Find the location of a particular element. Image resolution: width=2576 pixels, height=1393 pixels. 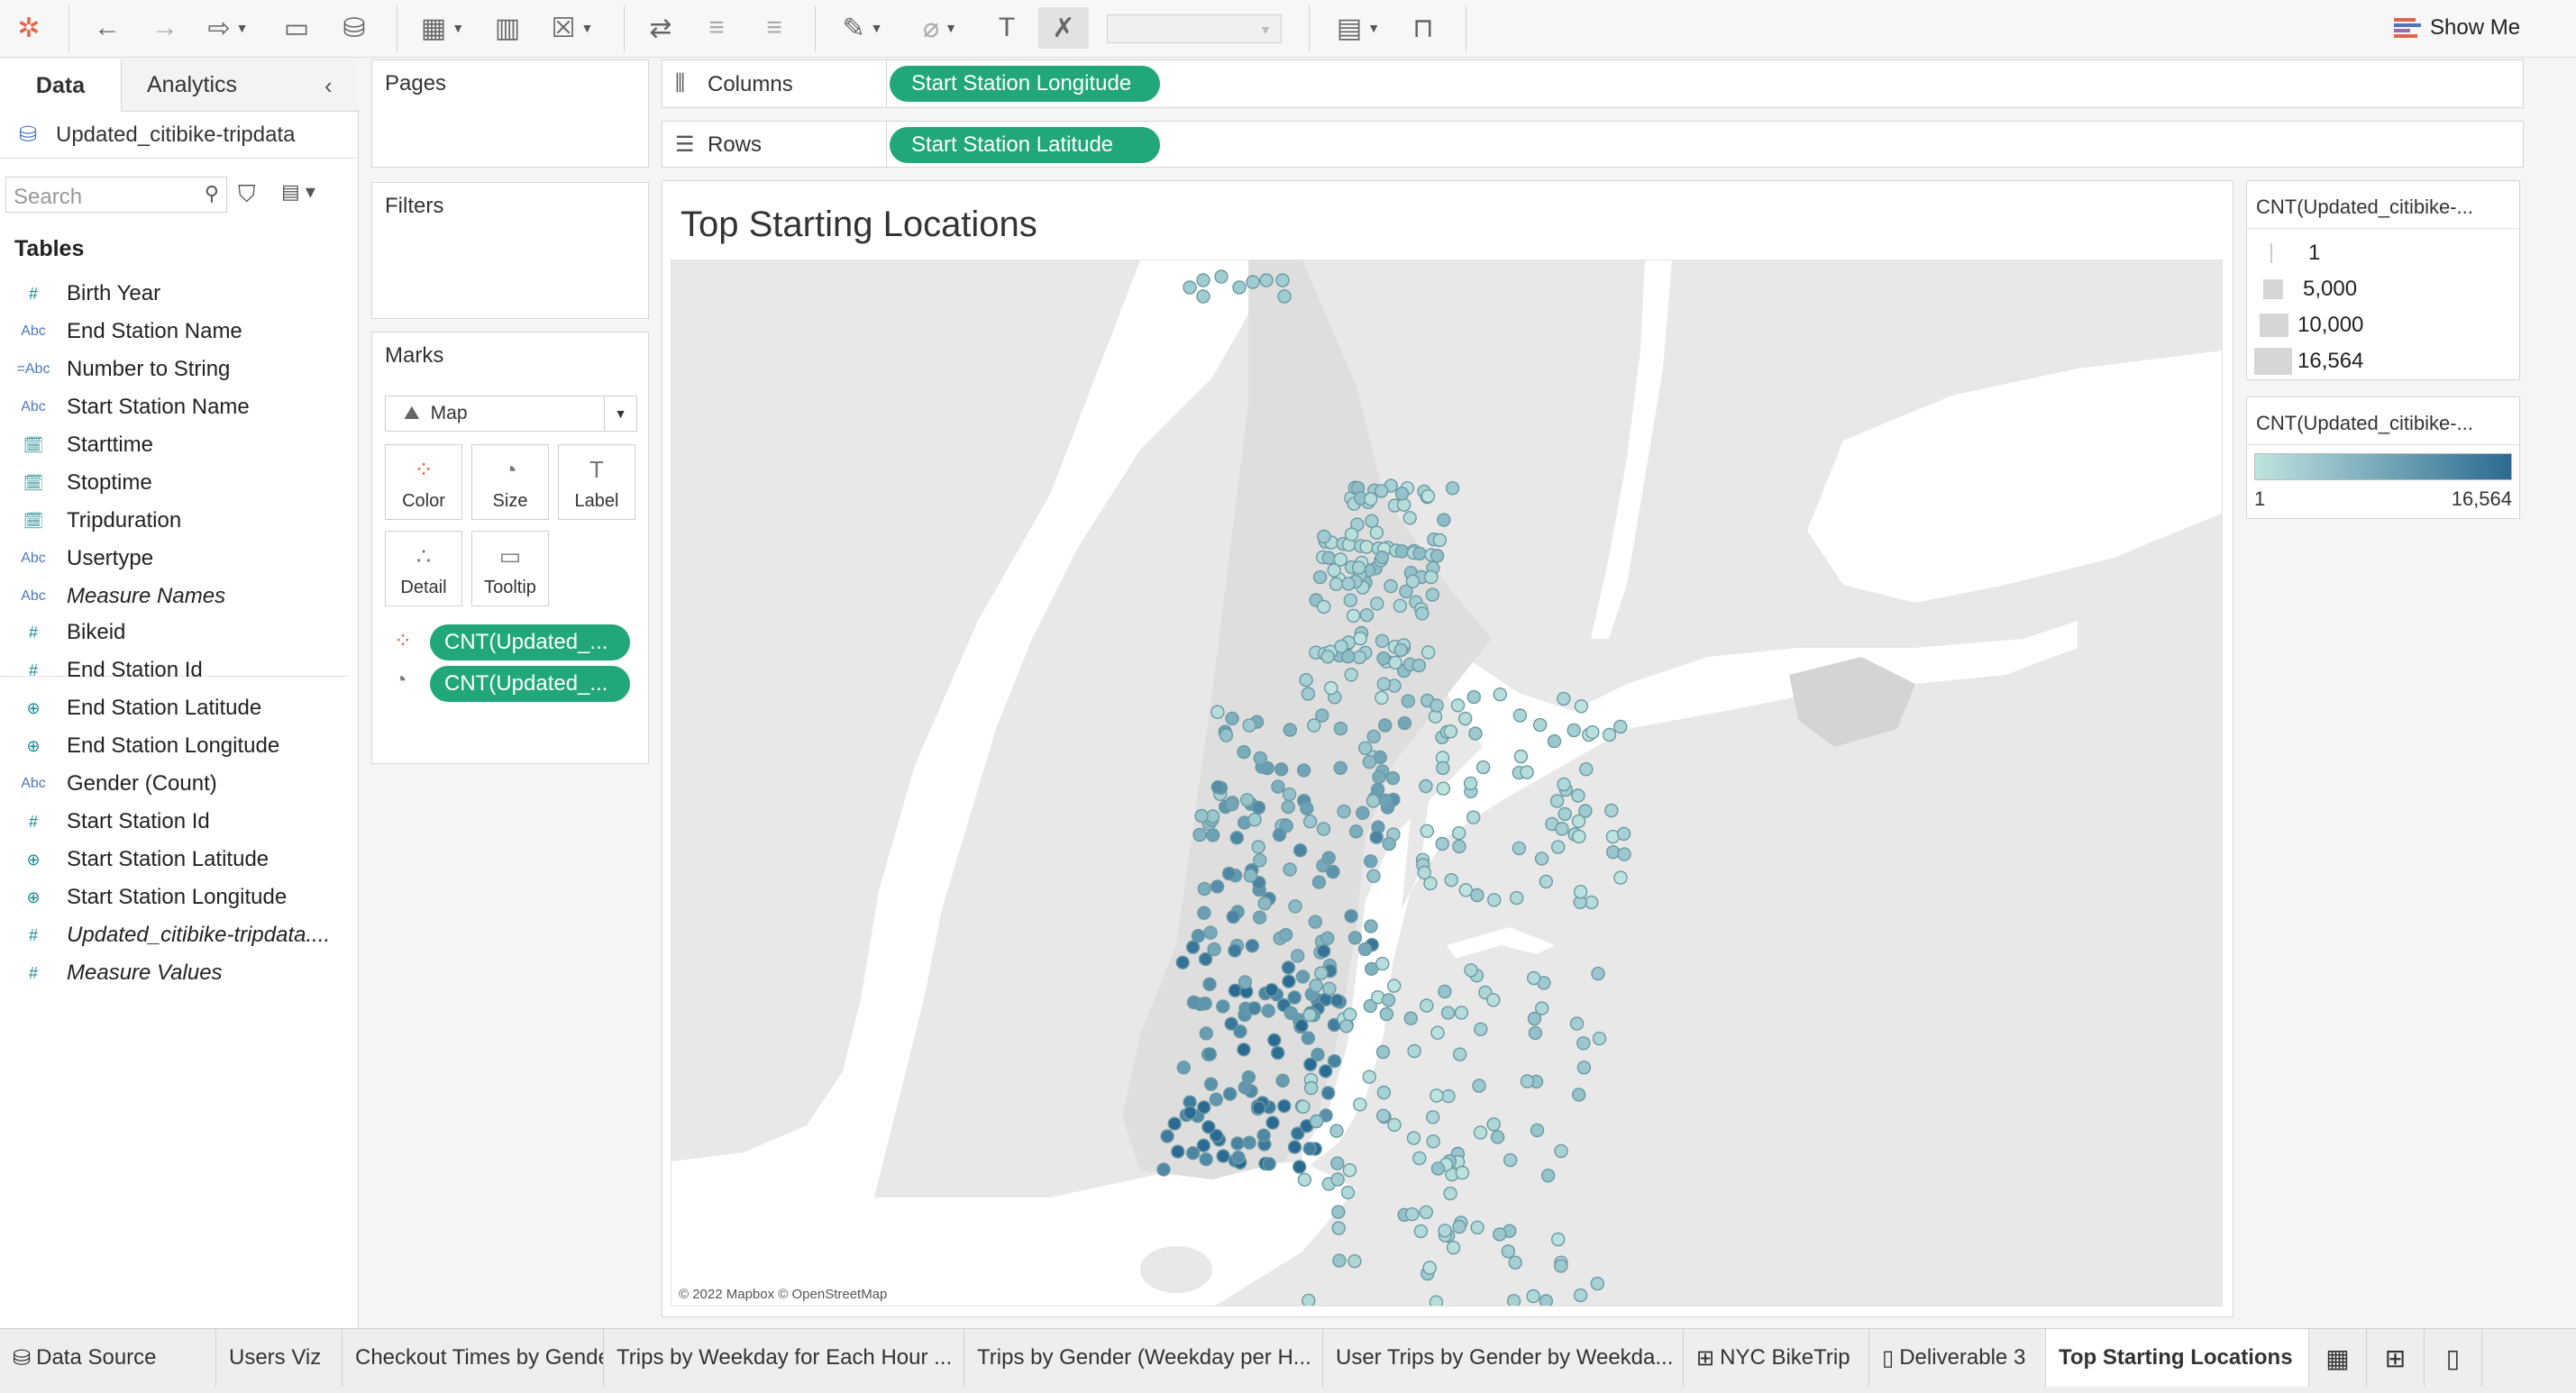

field-item: # Start Station Id is located at coordinates (178, 822).